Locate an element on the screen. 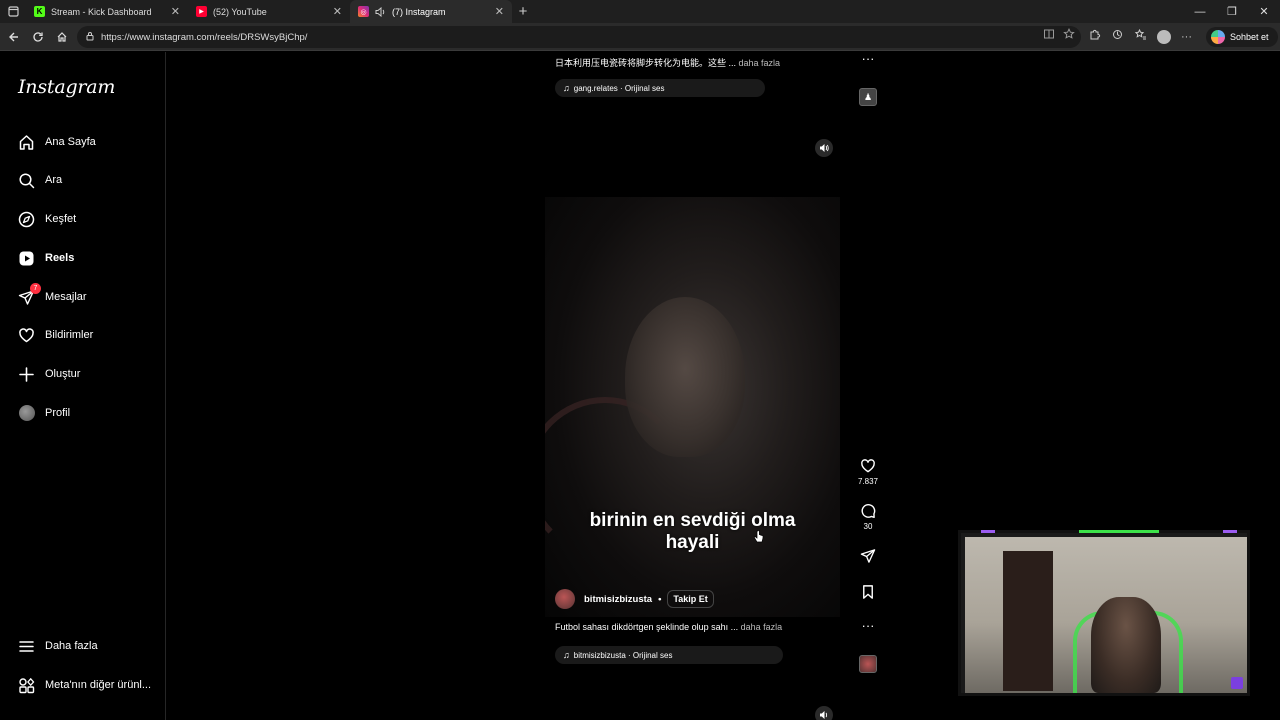 The height and width of the screenshot is (720, 1280). tab-instagram: ◎ (7) Instagram ✕ is located at coordinates (431, 11).